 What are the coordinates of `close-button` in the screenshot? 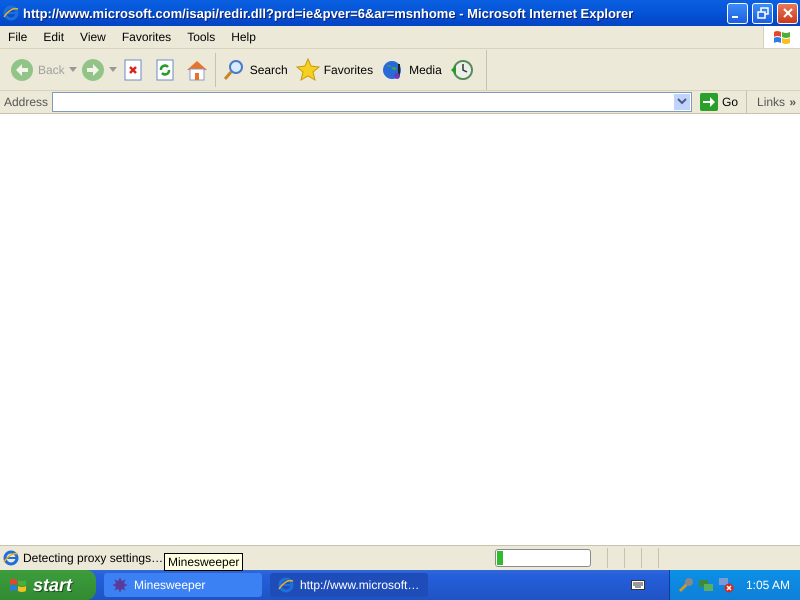 It's located at (787, 13).